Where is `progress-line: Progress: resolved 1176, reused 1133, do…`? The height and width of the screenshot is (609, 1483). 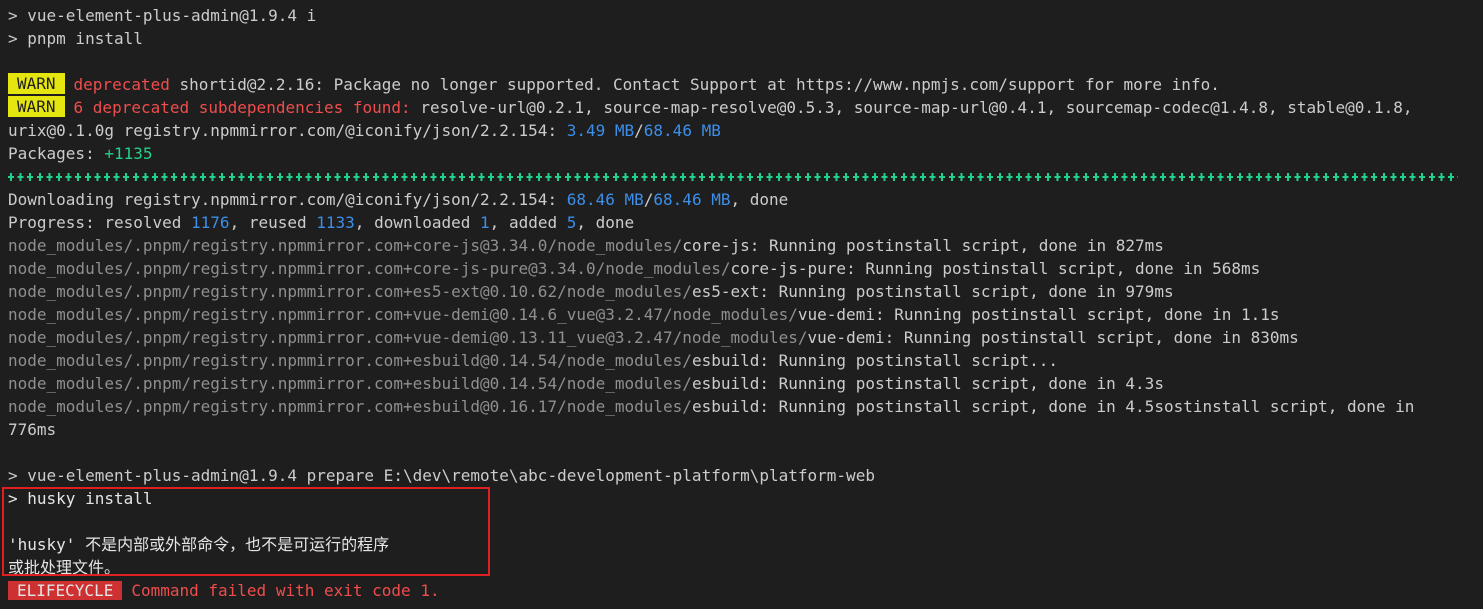
progress-line: Progress: resolved 1176, reused 1133, do… is located at coordinates (321, 222).